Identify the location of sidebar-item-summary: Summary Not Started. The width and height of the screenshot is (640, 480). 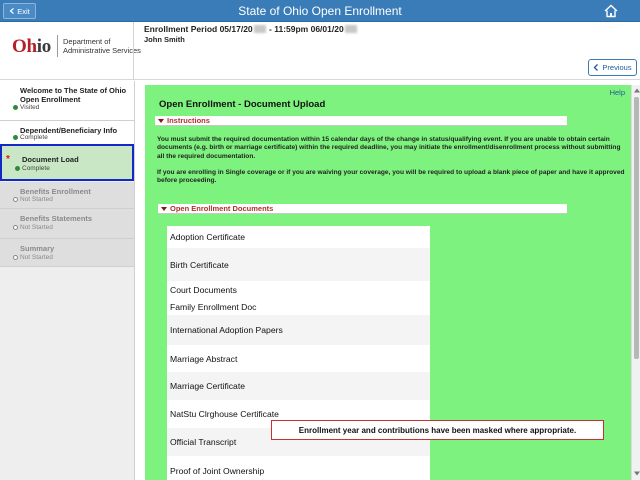
(67, 253).